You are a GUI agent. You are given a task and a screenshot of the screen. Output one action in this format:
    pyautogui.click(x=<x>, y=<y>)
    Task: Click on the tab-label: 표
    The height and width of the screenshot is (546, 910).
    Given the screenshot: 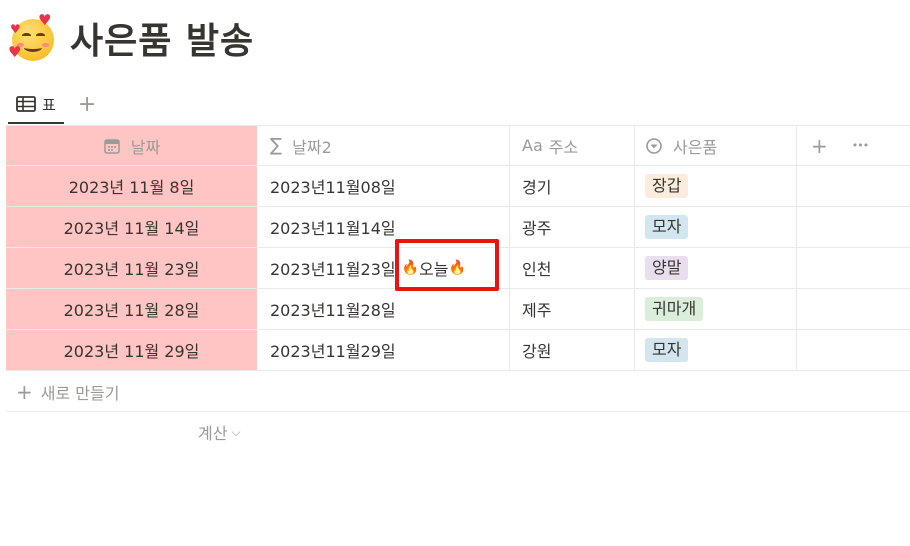 What is the action you would take?
    pyautogui.click(x=49, y=104)
    